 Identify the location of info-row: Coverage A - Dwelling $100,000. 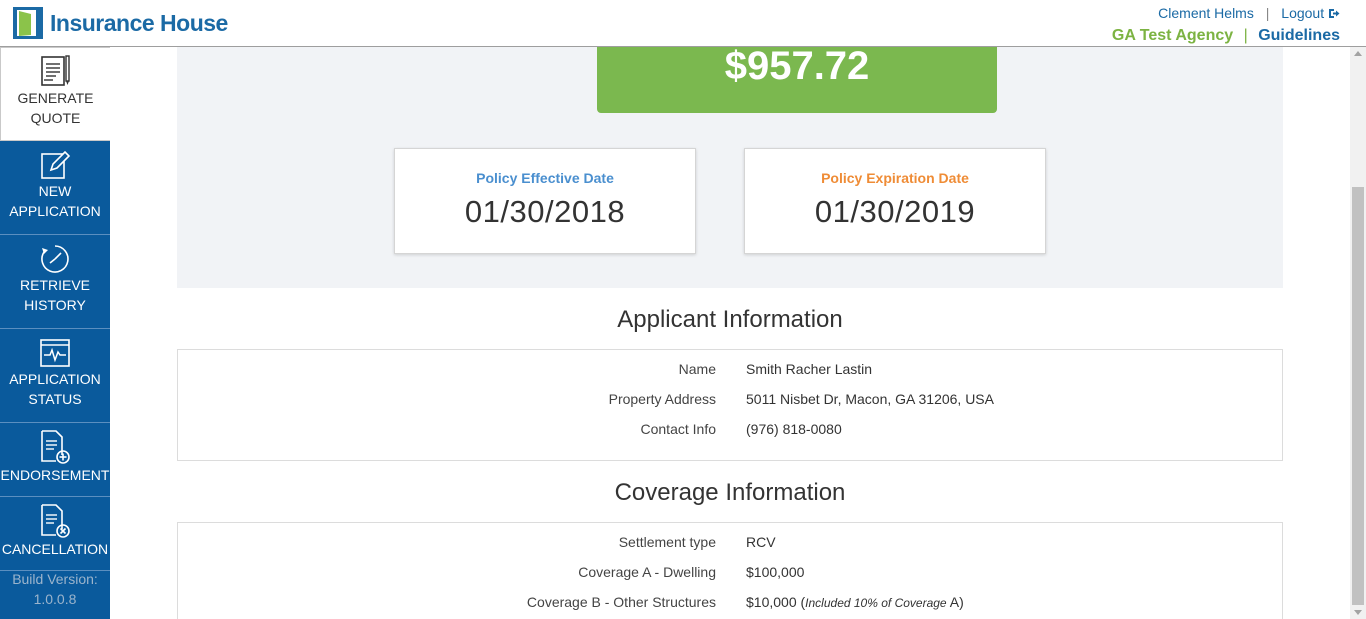
(730, 572).